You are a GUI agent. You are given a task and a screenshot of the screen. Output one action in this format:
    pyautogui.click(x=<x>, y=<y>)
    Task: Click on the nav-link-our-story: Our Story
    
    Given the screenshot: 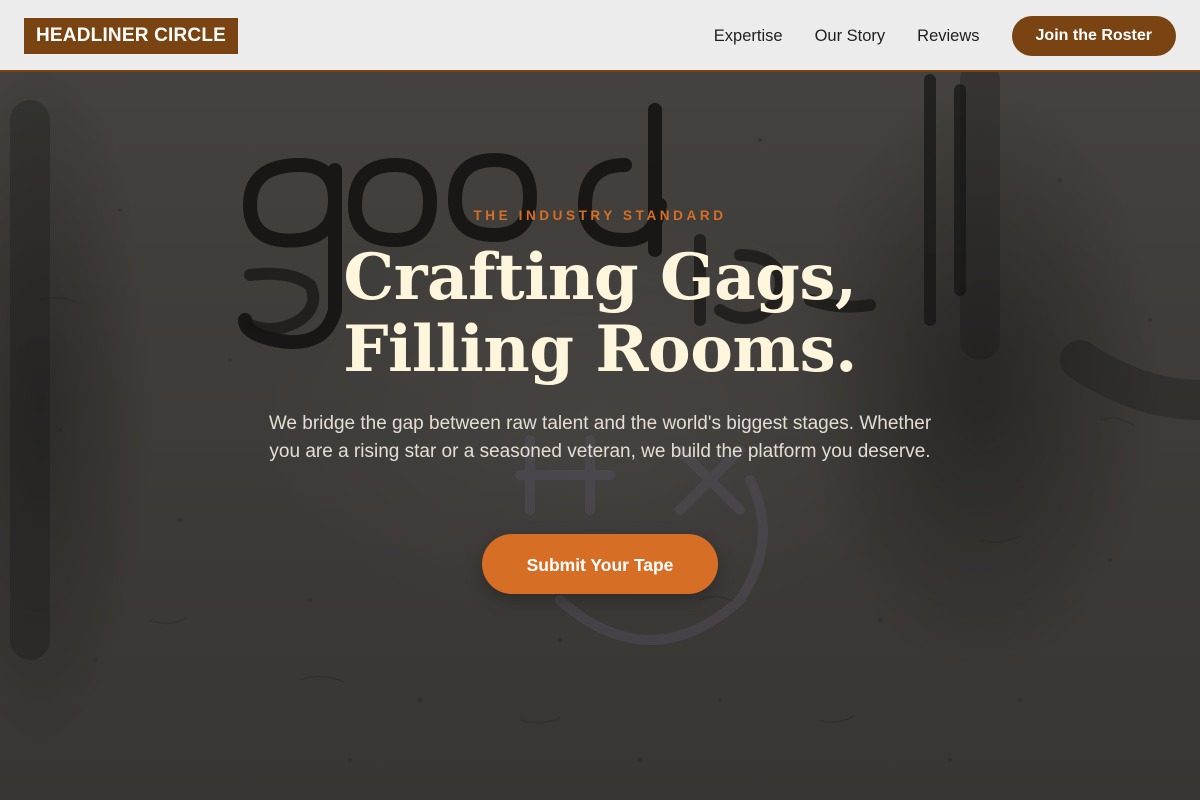 What is the action you would take?
    pyautogui.click(x=850, y=36)
    